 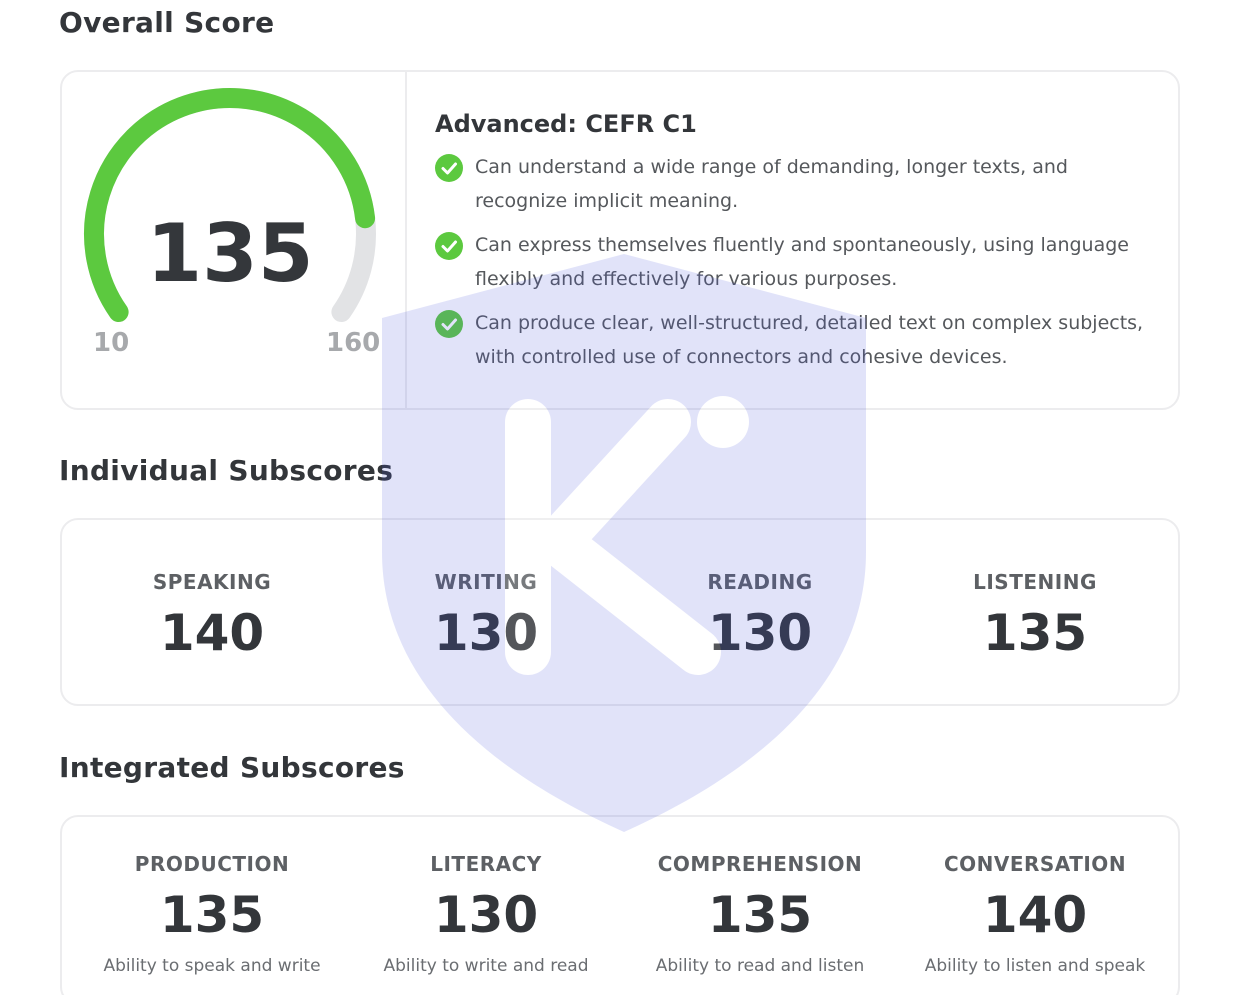 I want to click on subscore-reading: READING 130, so click(x=760, y=615).